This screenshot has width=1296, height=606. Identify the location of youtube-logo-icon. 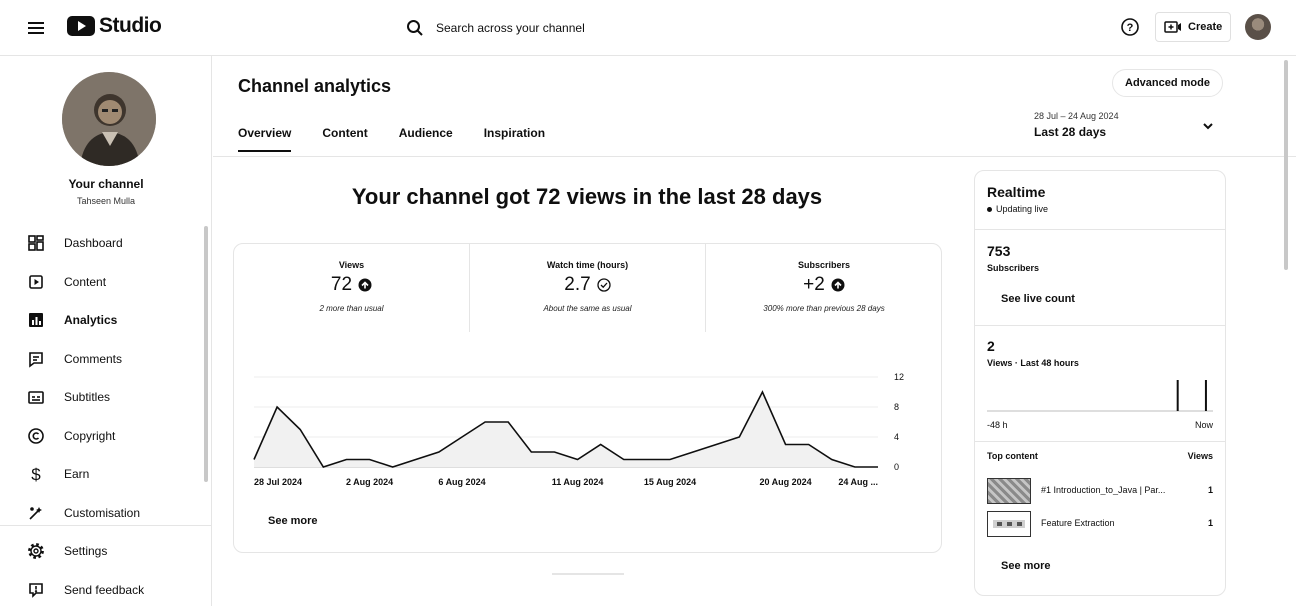
(81, 26).